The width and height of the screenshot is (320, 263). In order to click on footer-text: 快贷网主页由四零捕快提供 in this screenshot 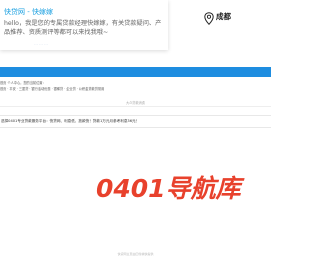, I will do `click(135, 254)`.